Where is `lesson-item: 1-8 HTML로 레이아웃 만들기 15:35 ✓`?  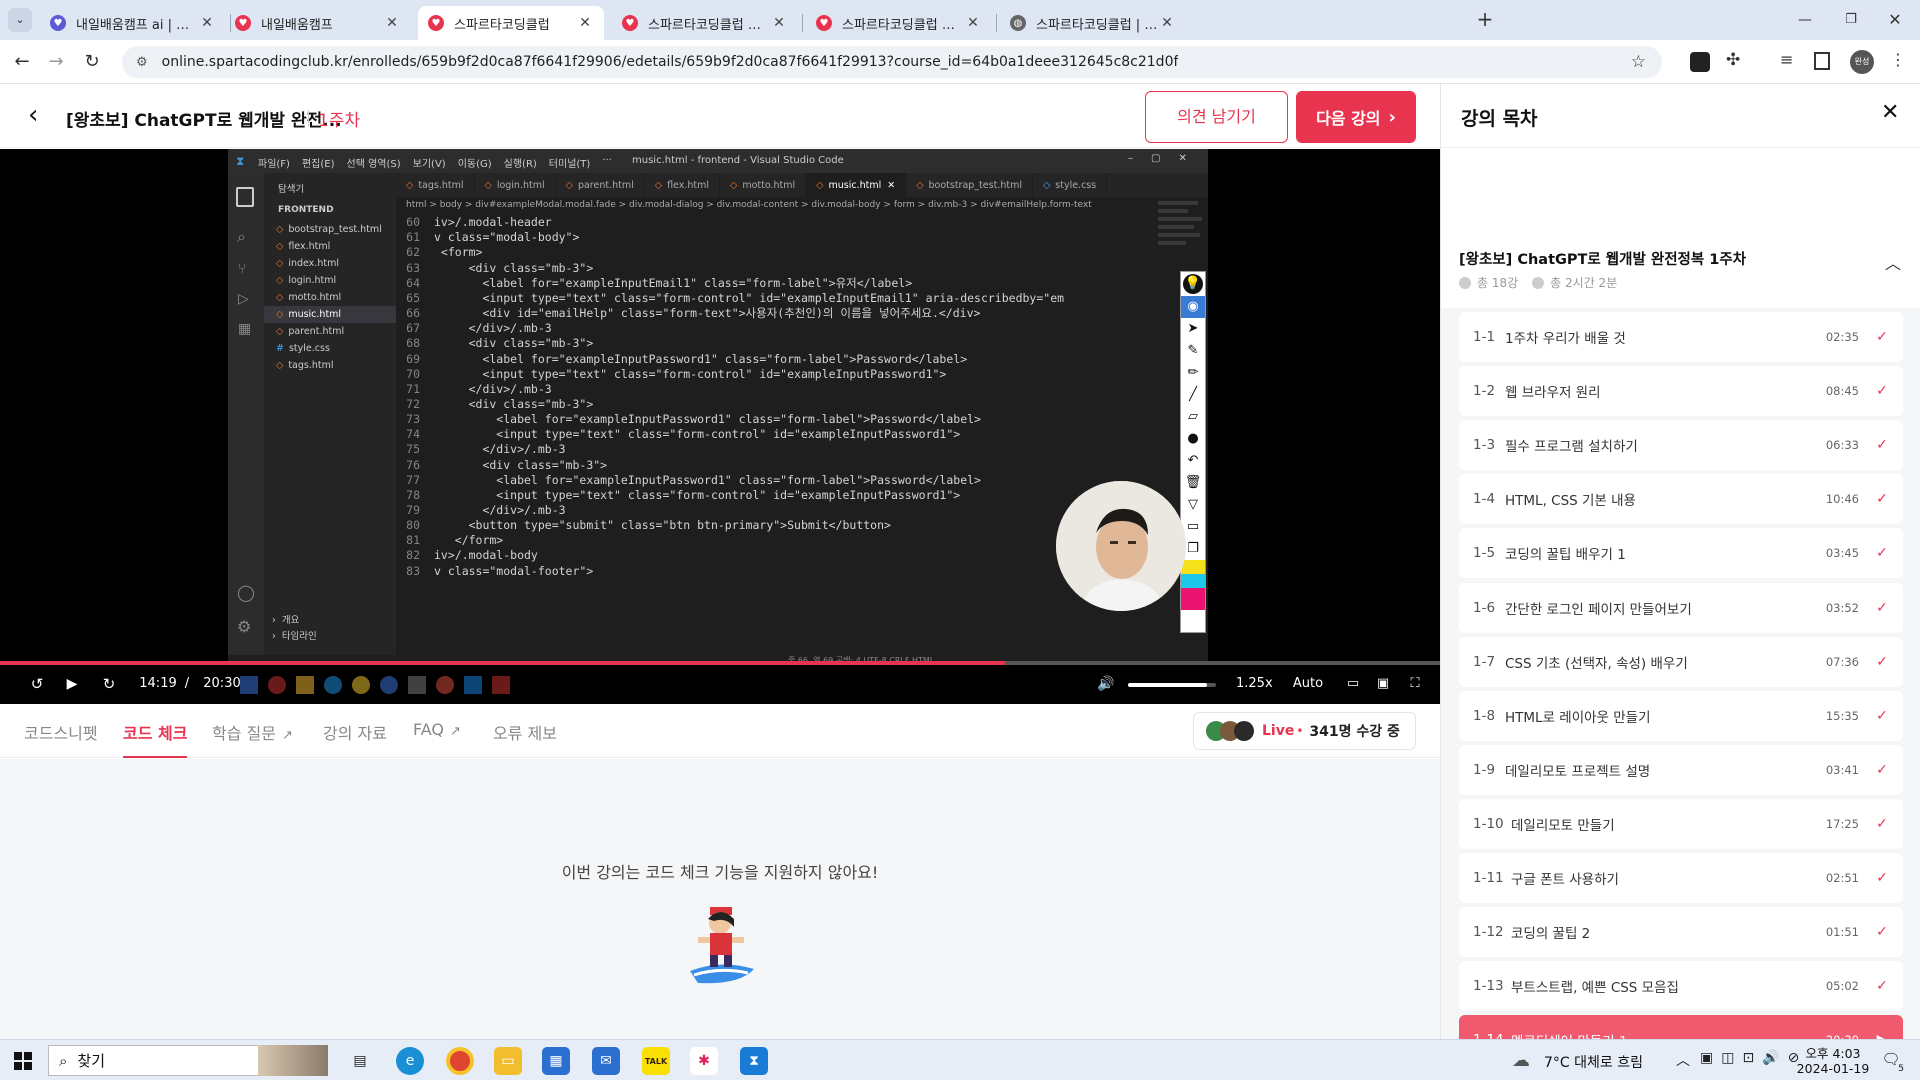 lesson-item: 1-8 HTML로 레이아웃 만들기 15:35 ✓ is located at coordinates (1681, 715).